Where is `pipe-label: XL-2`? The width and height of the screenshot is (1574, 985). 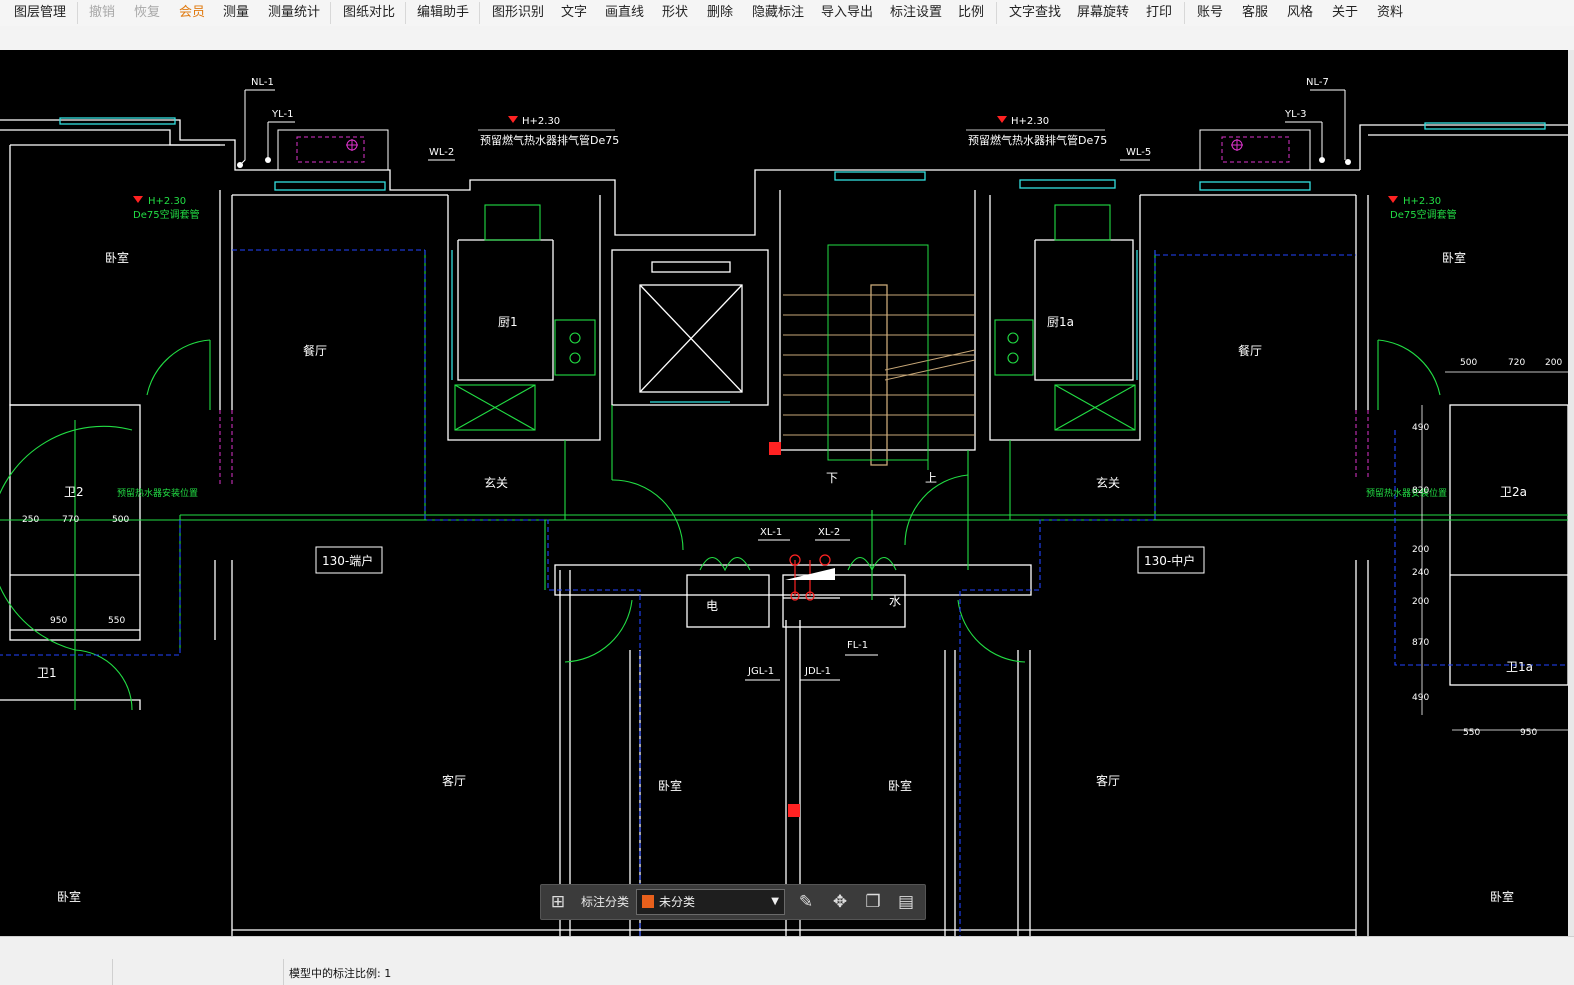
pipe-label: XL-2 is located at coordinates (829, 532).